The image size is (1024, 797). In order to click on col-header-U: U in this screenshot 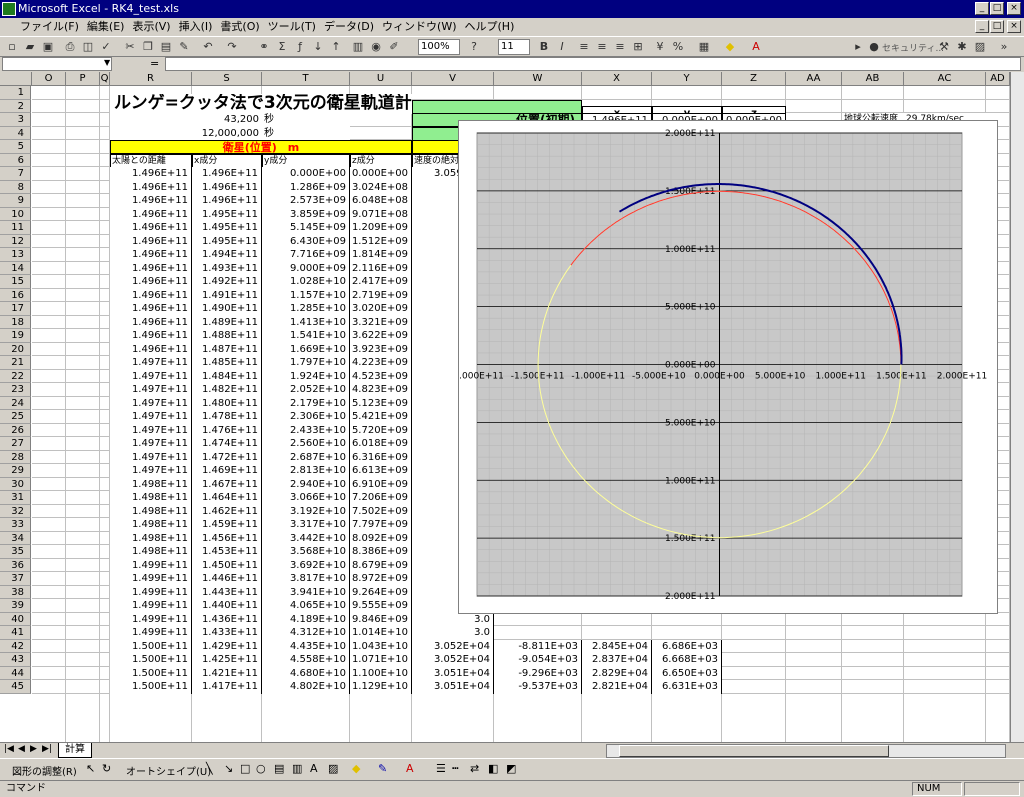, I will do `click(381, 79)`.